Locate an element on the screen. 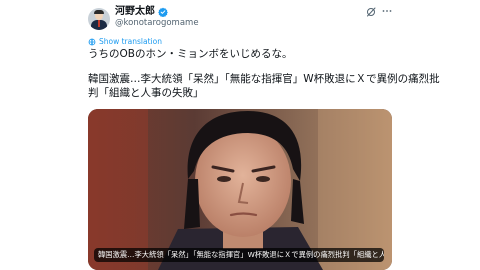 The height and width of the screenshot is (270, 480). post-text-line-3: 判「組織と人事の失敗」 is located at coordinates (146, 93).